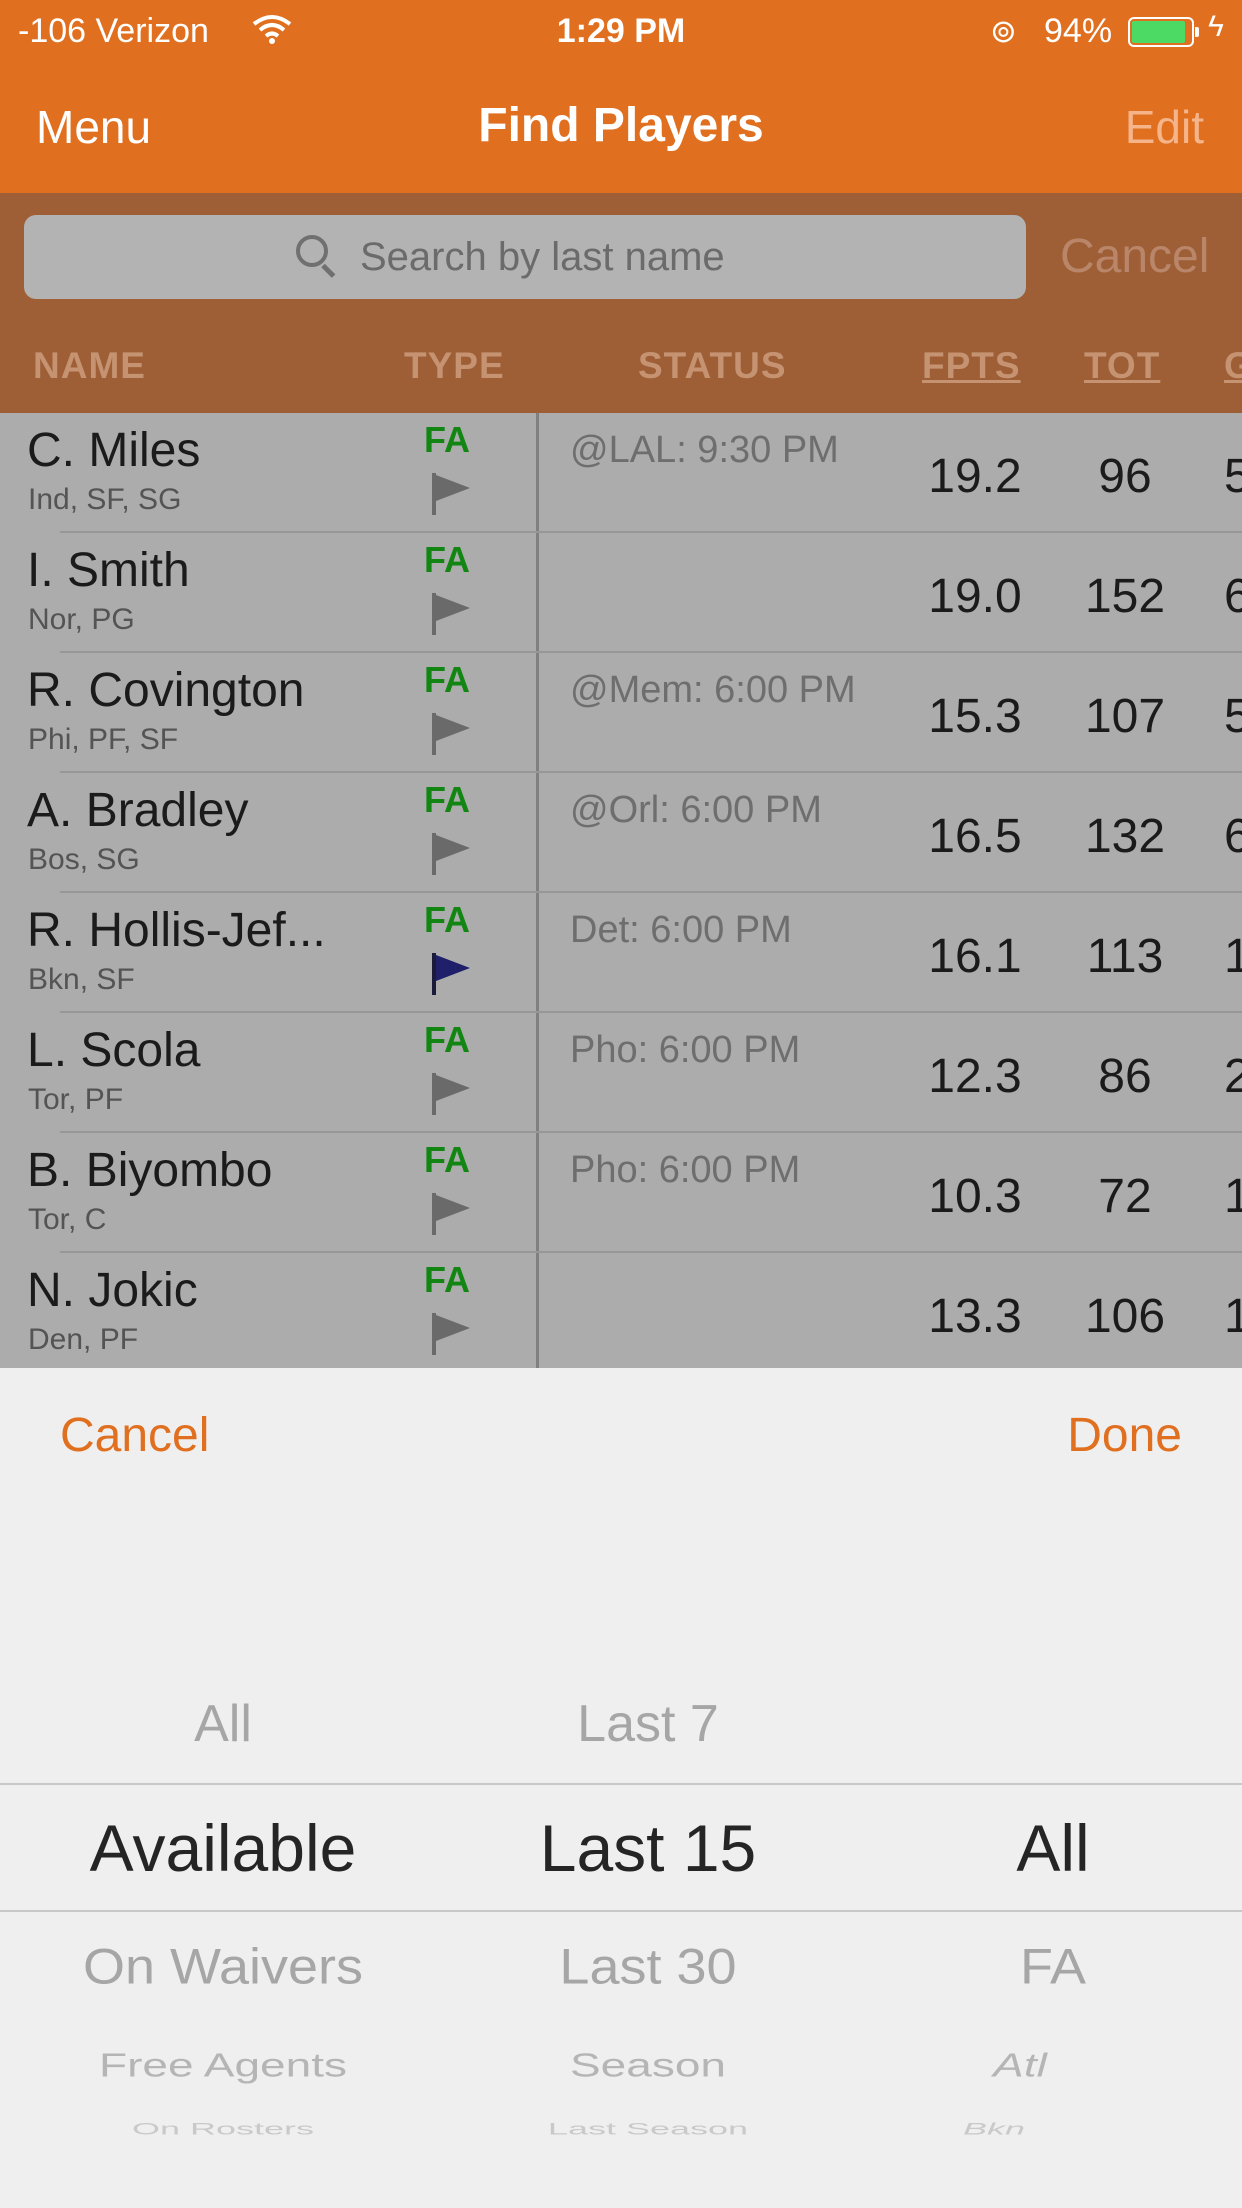 Image resolution: width=1242 pixels, height=2208 pixels. Describe the element at coordinates (83, 1339) in the screenshot. I see `player-team-positions: Den, PF` at that location.